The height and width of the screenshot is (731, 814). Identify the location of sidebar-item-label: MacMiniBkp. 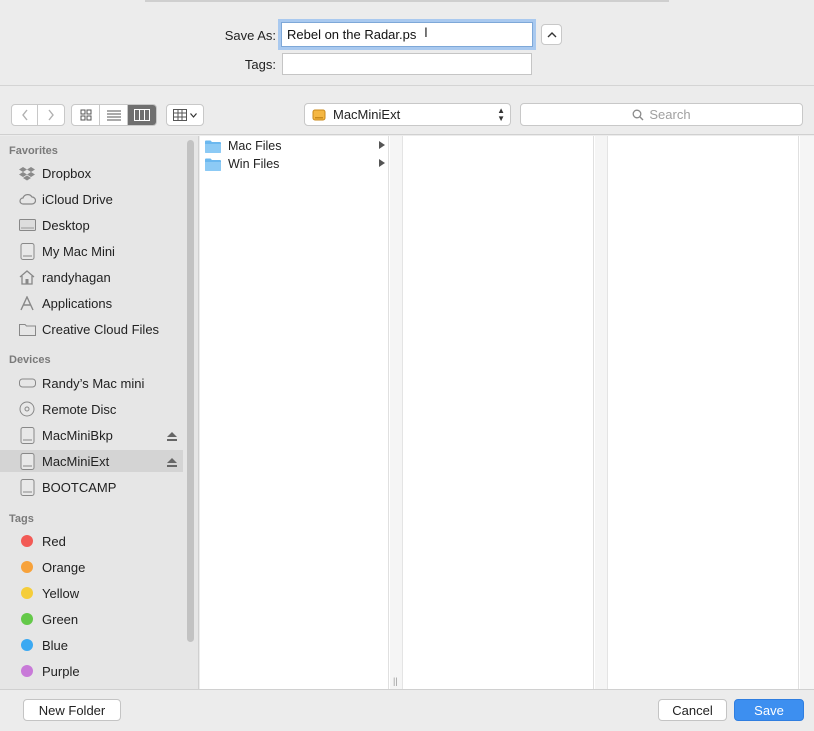
(77, 435).